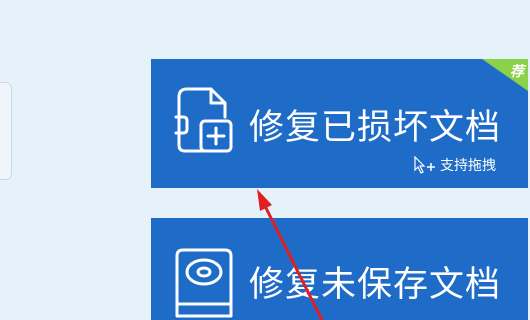  Describe the element at coordinates (468, 166) in the screenshot. I see `drag-support-label: 支持拖拽` at that location.